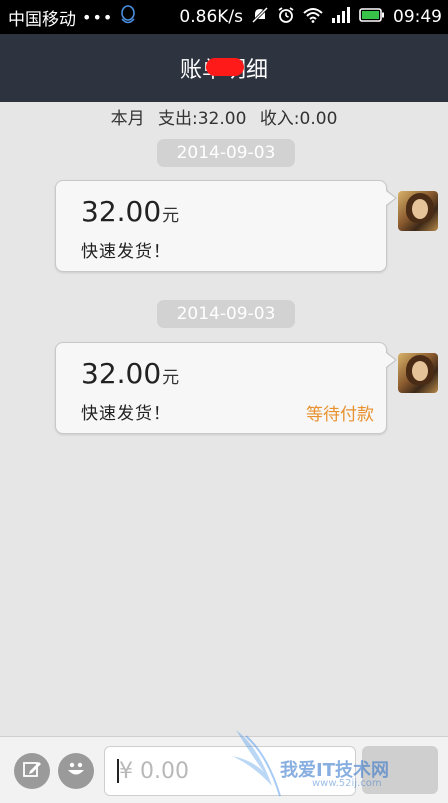  What do you see at coordinates (260, 17) in the screenshot?
I see `mute-icon` at bounding box center [260, 17].